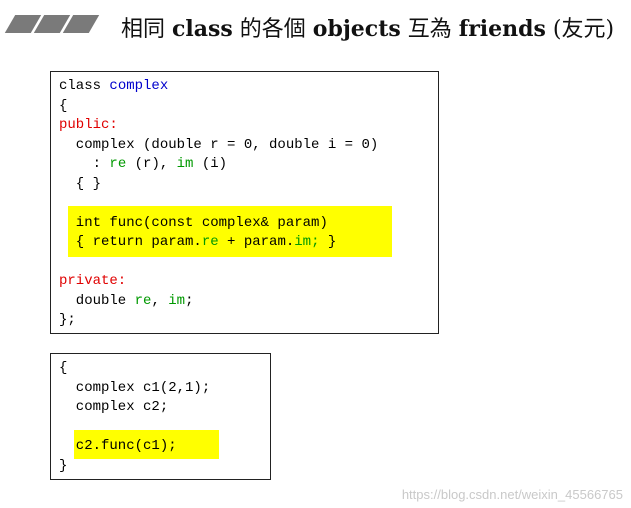 The height and width of the screenshot is (508, 631). What do you see at coordinates (84, 86) in the screenshot?
I see `keyword: class` at bounding box center [84, 86].